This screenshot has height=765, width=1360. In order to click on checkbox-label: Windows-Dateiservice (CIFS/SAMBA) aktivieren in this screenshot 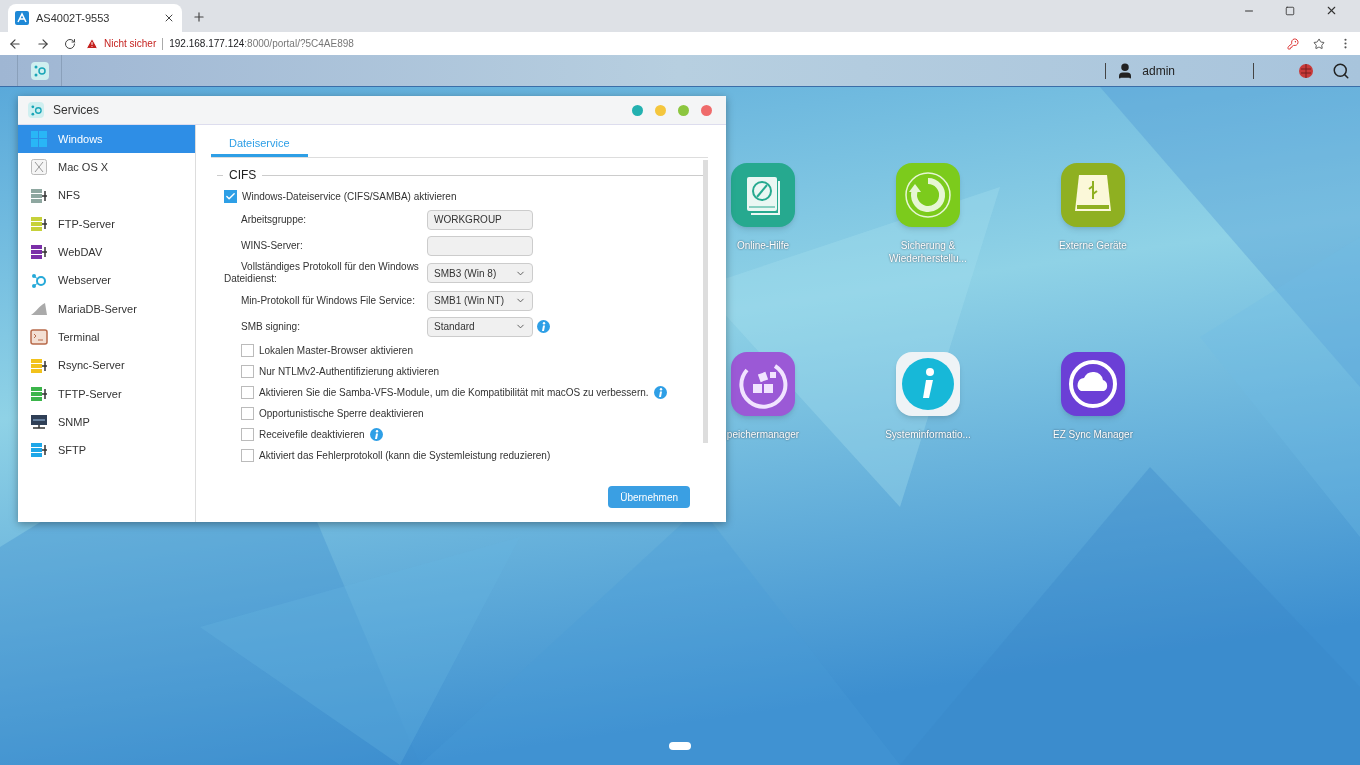, I will do `click(349, 197)`.